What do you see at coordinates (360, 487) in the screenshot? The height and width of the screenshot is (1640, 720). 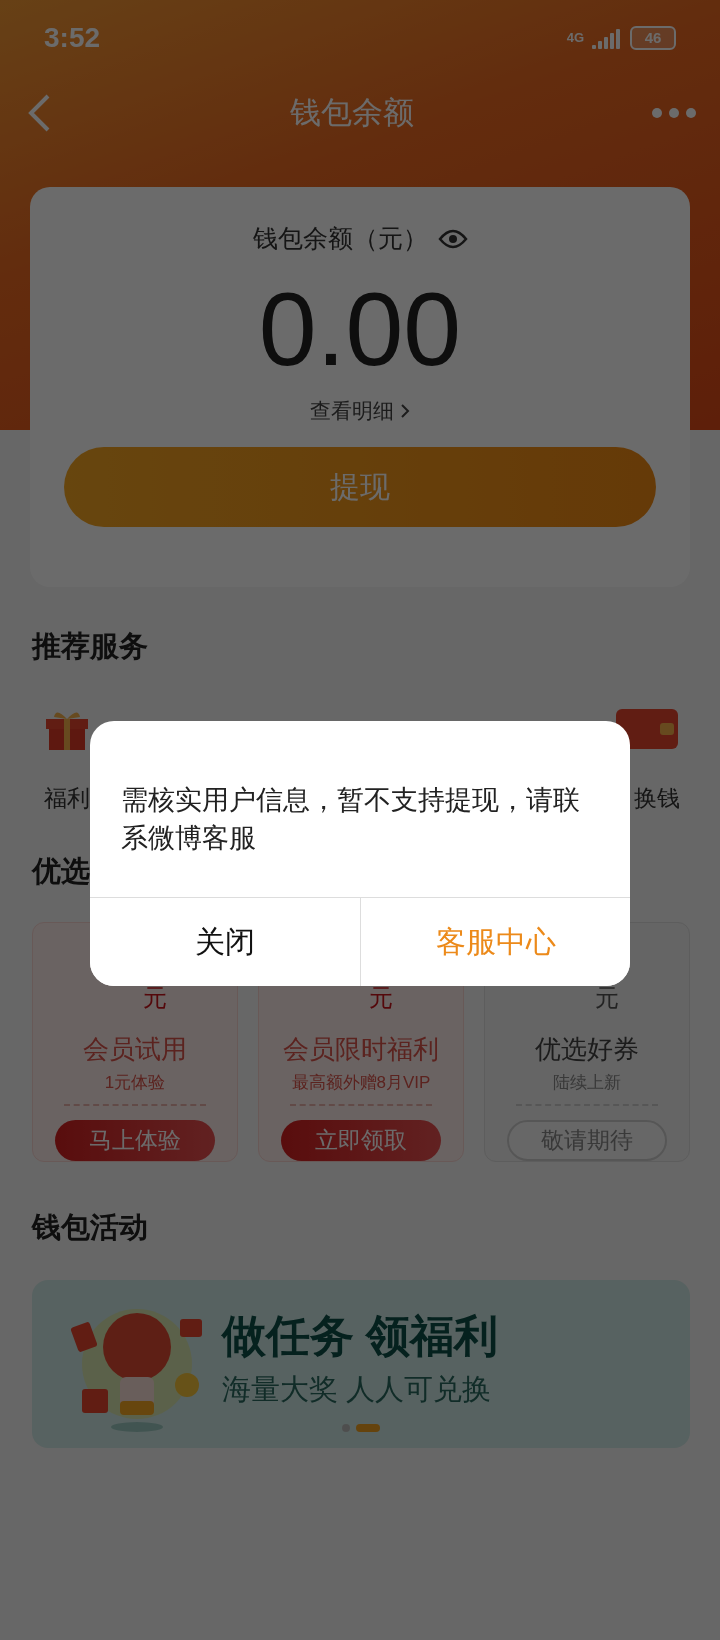 I see `withdraw-button: 提现` at bounding box center [360, 487].